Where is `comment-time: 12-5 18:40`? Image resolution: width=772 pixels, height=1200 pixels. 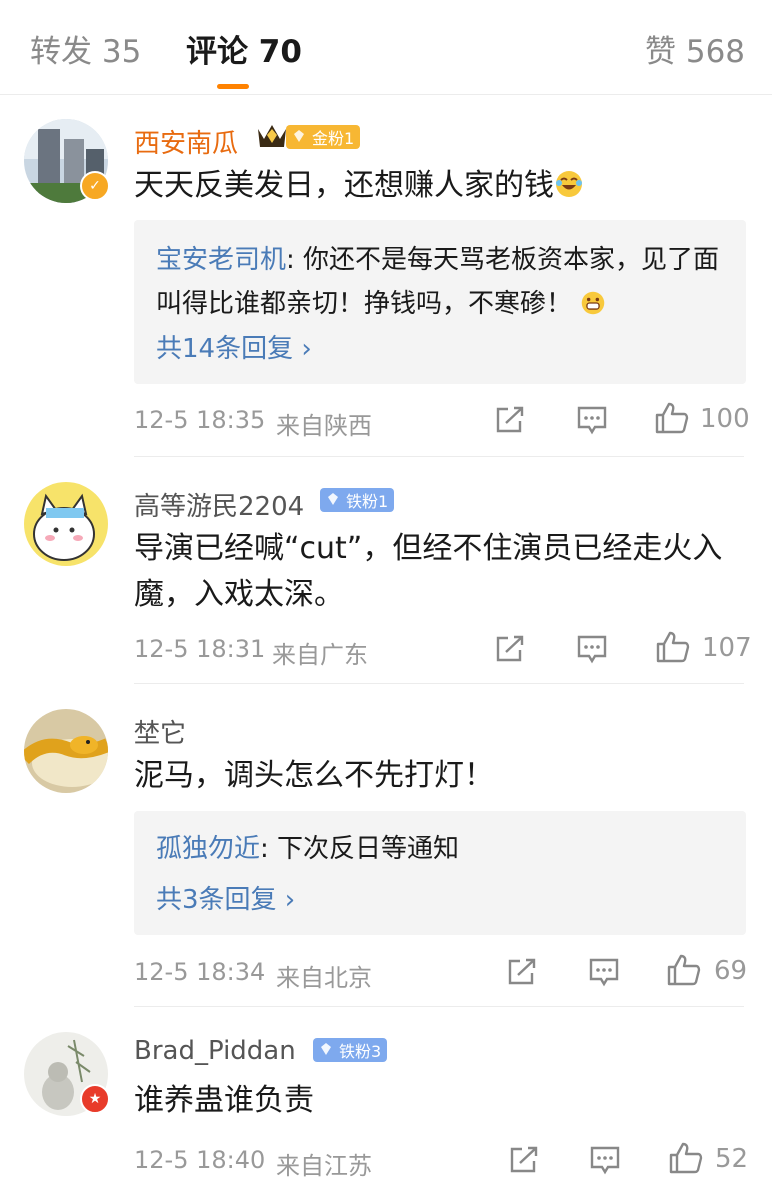 comment-time: 12-5 18:40 is located at coordinates (200, 1160).